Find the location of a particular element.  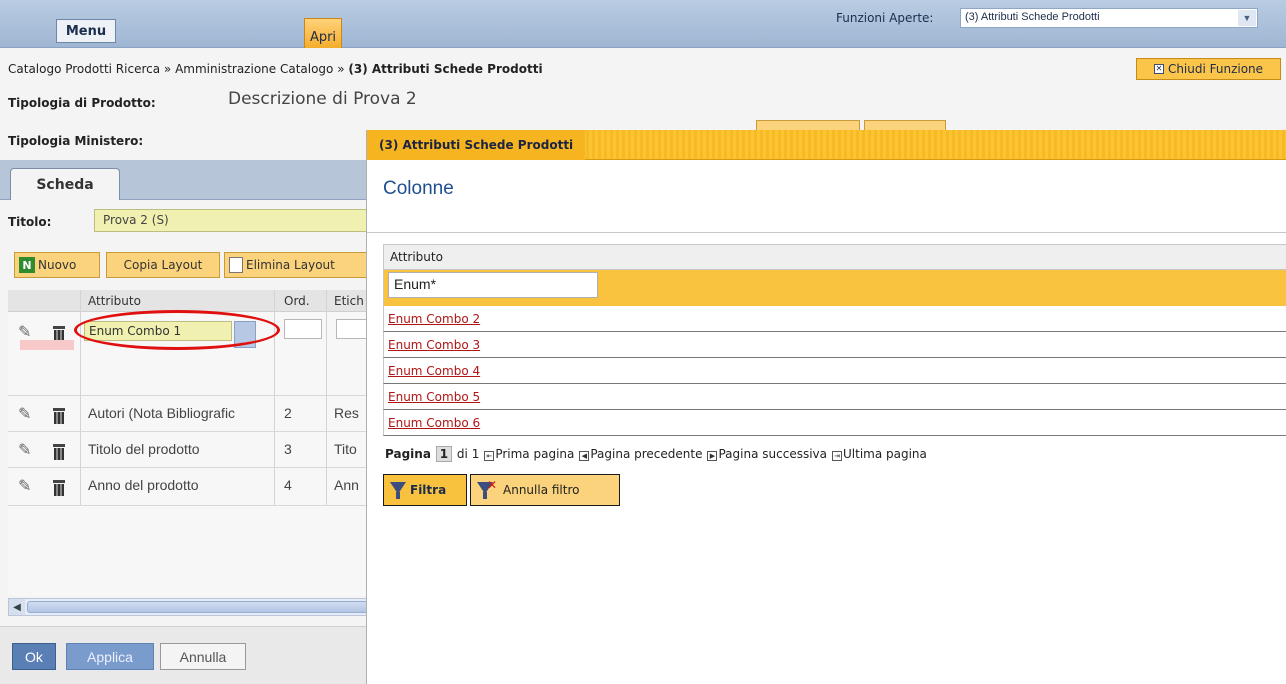

breadcrumb-current: (3) Attributi Schede Prodotti is located at coordinates (445, 69).